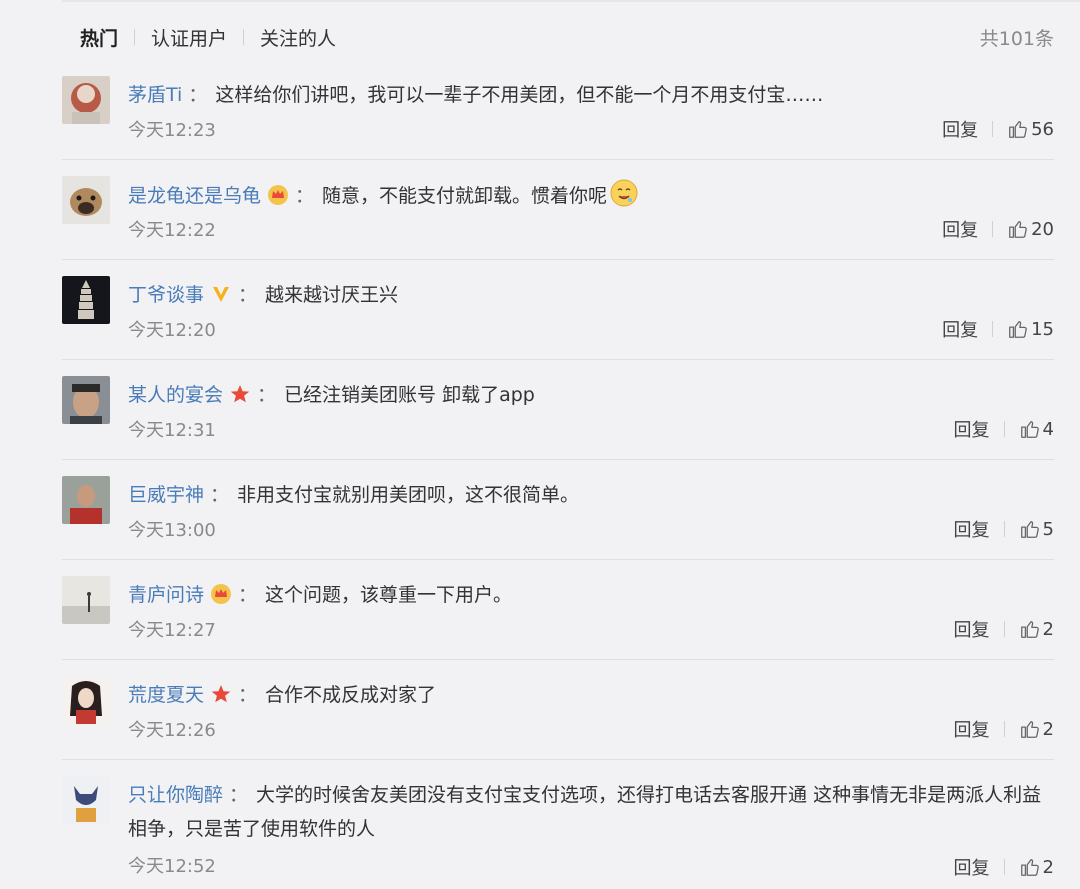 The width and height of the screenshot is (1080, 889). Describe the element at coordinates (1042, 229) in the screenshot. I see `like-count: 20` at that location.